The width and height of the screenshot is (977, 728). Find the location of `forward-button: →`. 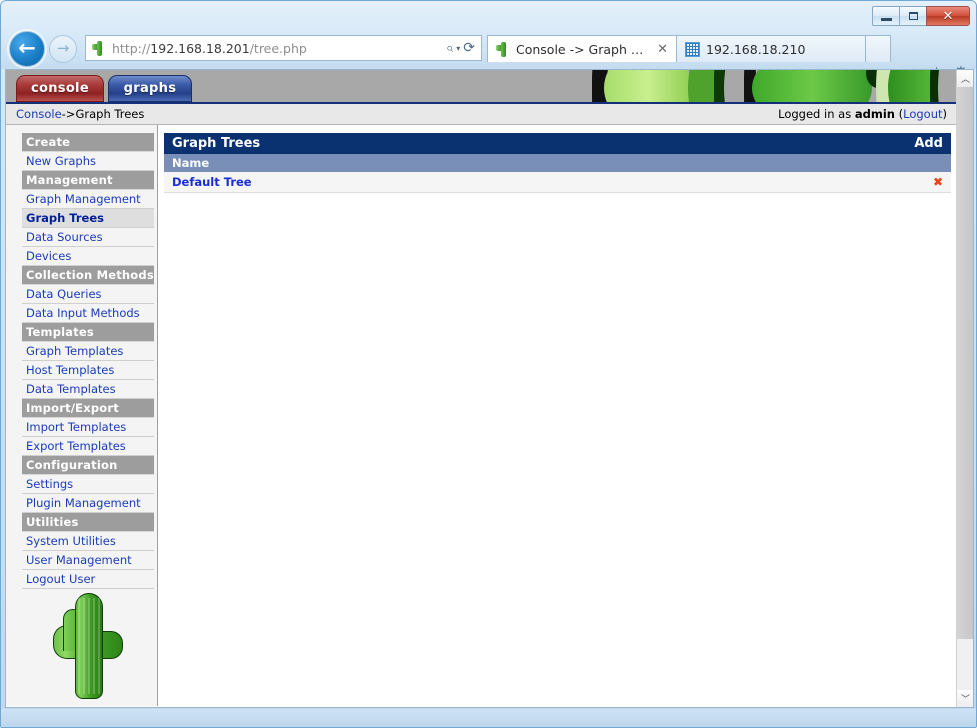

forward-button: → is located at coordinates (63, 49).